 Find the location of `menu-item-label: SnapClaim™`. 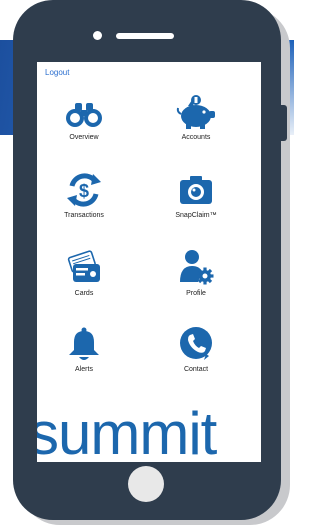

menu-item-label: SnapClaim™ is located at coordinates (196, 215).